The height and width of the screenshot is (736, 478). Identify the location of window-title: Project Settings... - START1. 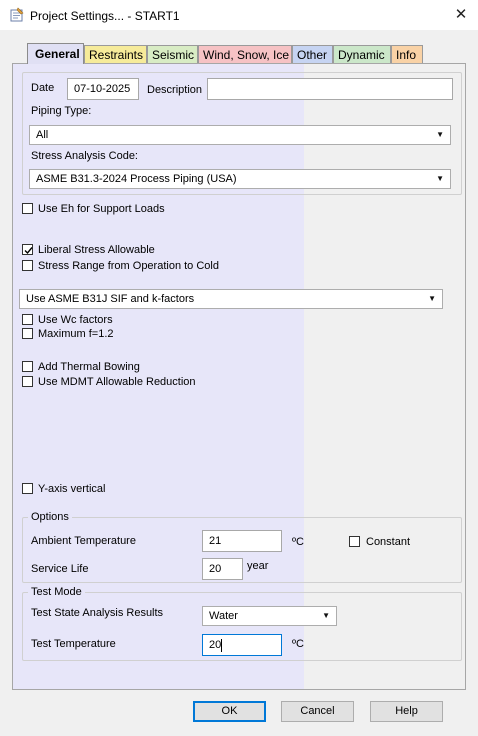
(105, 16).